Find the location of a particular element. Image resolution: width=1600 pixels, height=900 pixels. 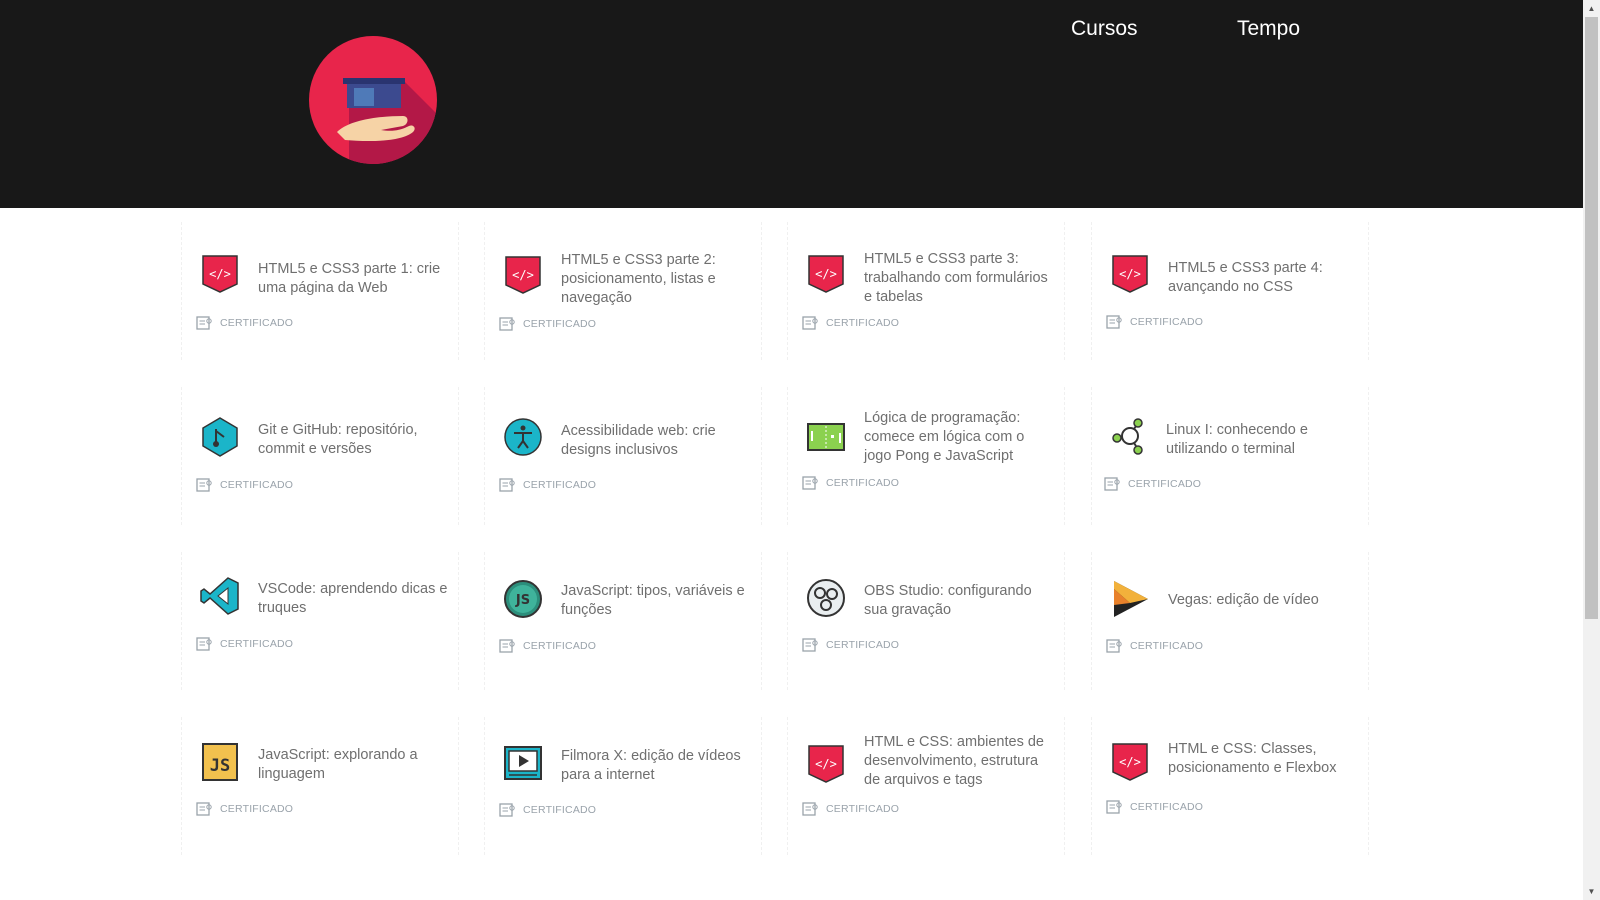

vertical-scrollbar: ▲ ▼ is located at coordinates (1591, 450).